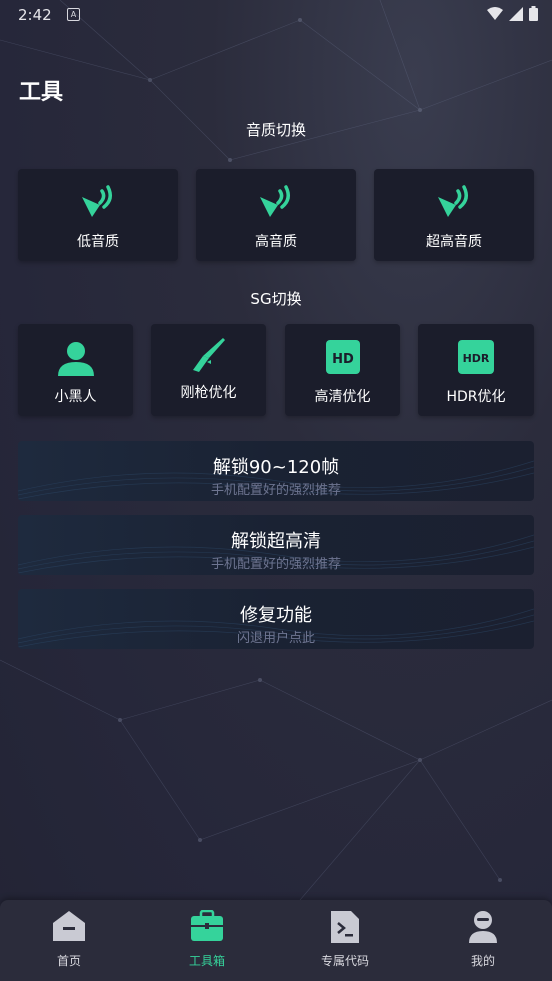  I want to click on sg-option-label: 高清优化, so click(342, 397).